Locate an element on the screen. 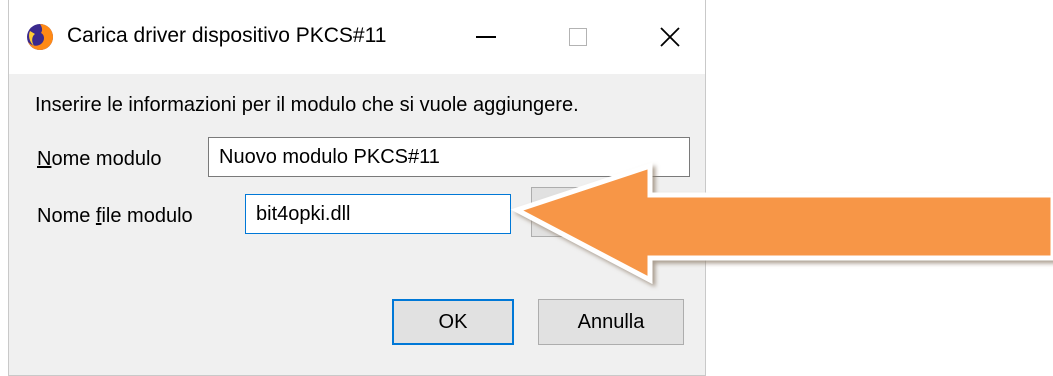 The height and width of the screenshot is (376, 1053). ok-button: OK is located at coordinates (453, 322).